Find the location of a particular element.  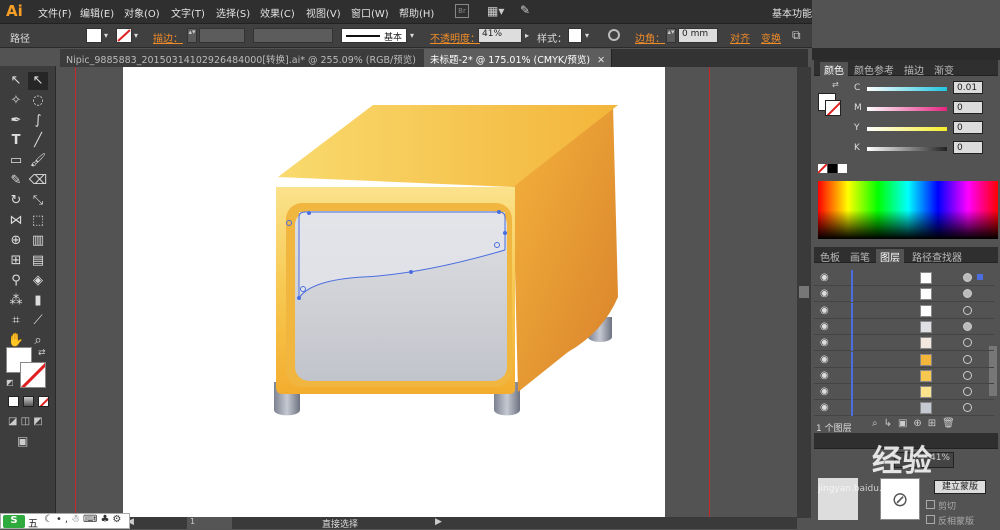

align-link: 对齐 is located at coordinates (740, 37).